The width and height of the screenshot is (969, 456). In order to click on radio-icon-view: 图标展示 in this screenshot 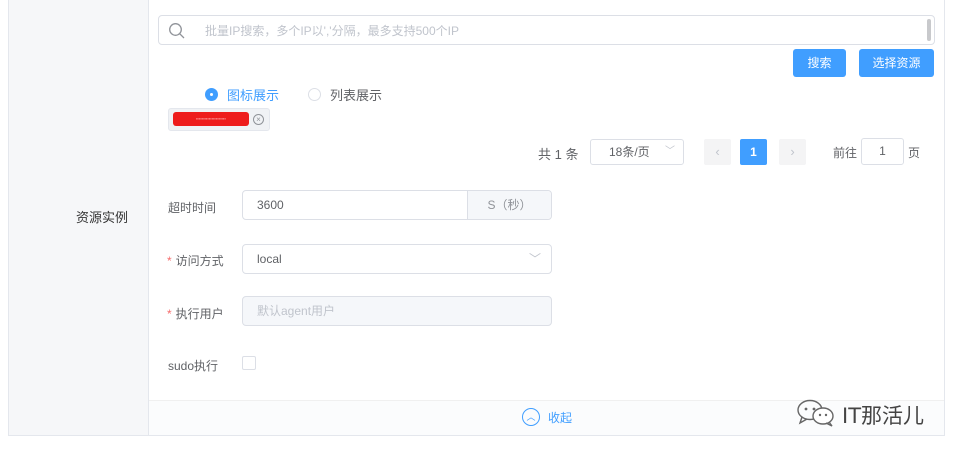, I will do `click(242, 94)`.